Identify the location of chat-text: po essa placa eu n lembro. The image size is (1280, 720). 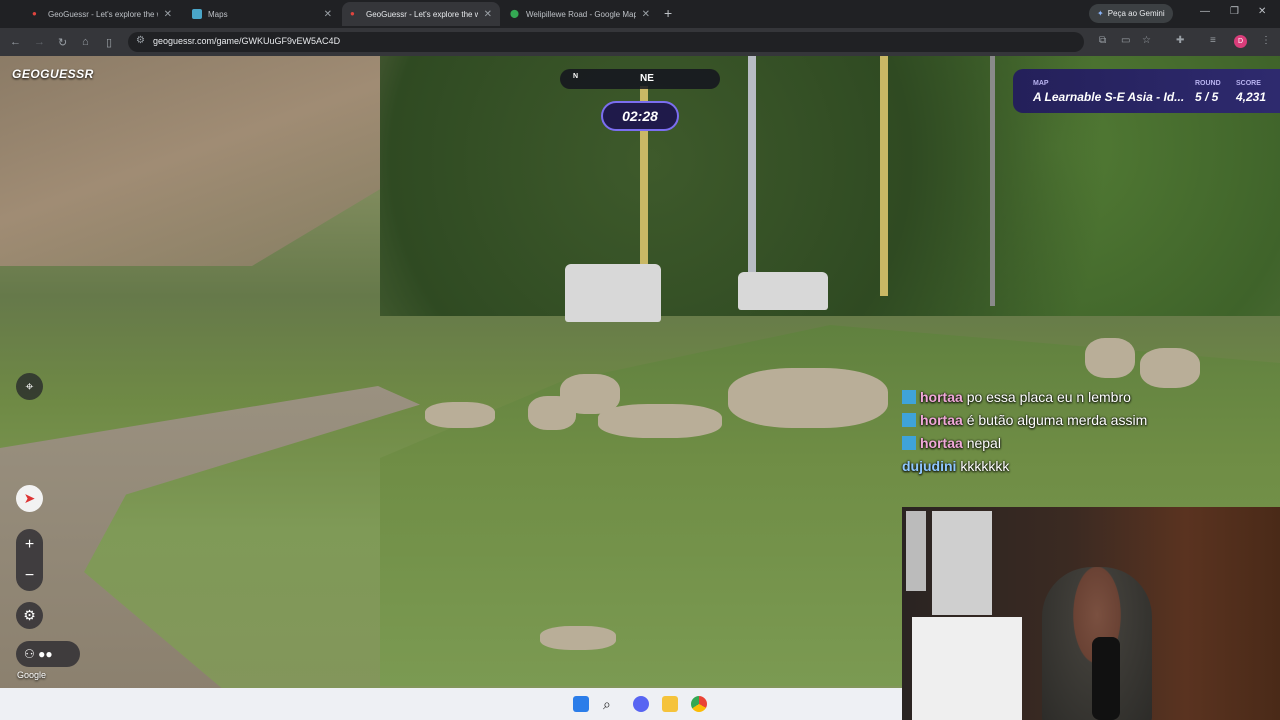
(1048, 397).